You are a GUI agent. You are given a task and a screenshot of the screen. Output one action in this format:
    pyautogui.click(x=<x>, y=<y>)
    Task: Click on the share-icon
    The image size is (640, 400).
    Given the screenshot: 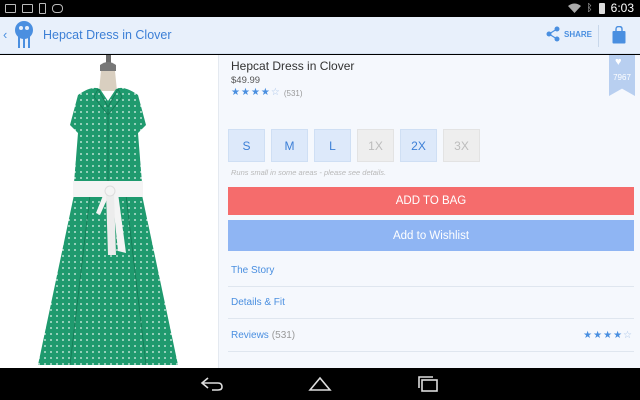 What is the action you would take?
    pyautogui.click(x=553, y=34)
    